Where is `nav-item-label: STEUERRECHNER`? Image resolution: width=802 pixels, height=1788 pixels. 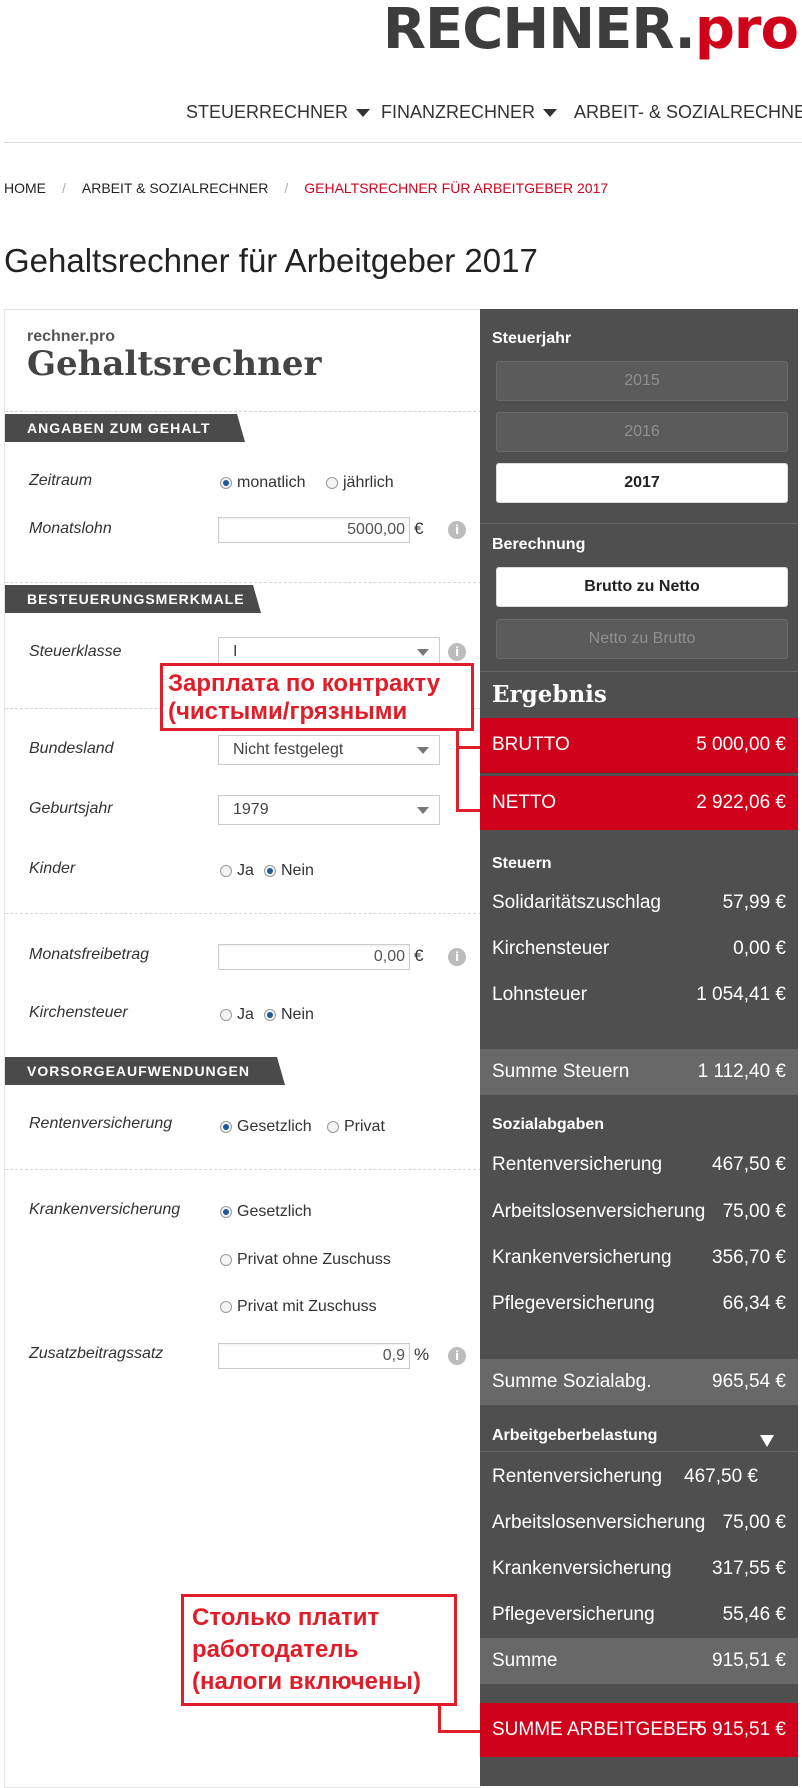 nav-item-label: STEUERRECHNER is located at coordinates (267, 112).